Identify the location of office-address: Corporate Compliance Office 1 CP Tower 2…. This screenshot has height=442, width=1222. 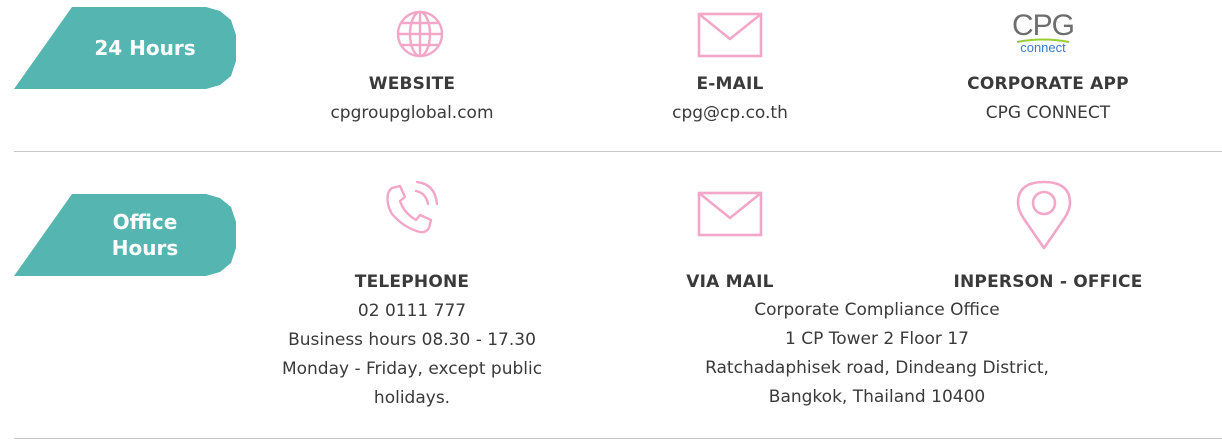
(877, 354).